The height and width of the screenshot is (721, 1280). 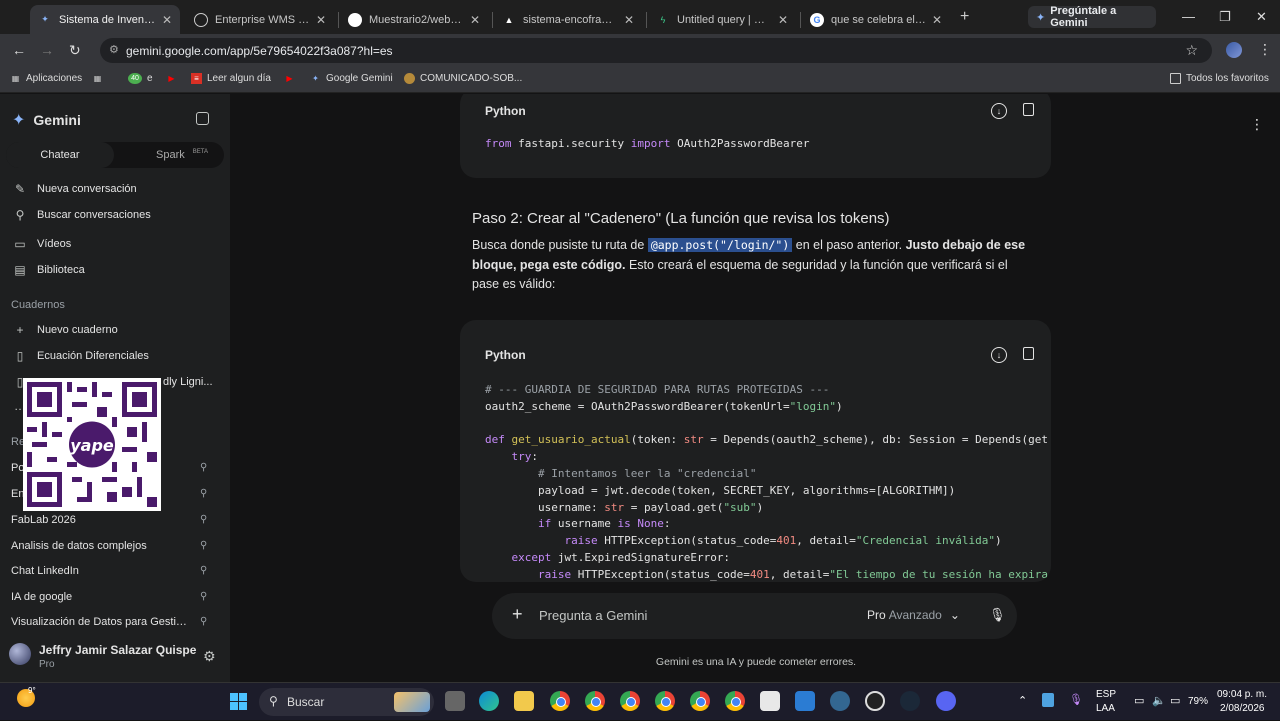 What do you see at coordinates (1022, 700) in the screenshot?
I see `show-hidden-icons-icon: ⌃` at bounding box center [1022, 700].